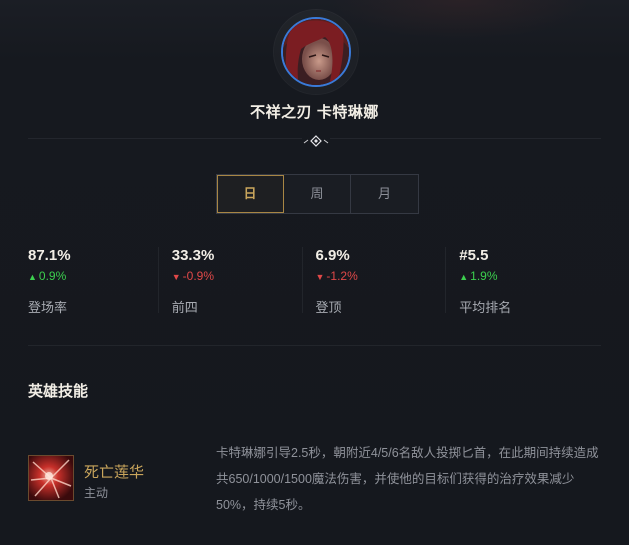 The image size is (629, 545). I want to click on background-art, so click(460, 20).